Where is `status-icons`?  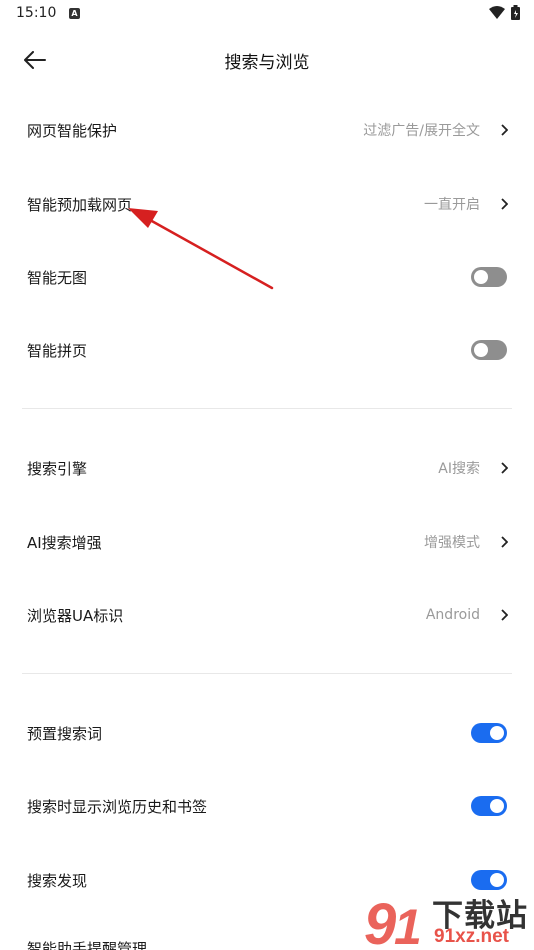 status-icons is located at coordinates (504, 12).